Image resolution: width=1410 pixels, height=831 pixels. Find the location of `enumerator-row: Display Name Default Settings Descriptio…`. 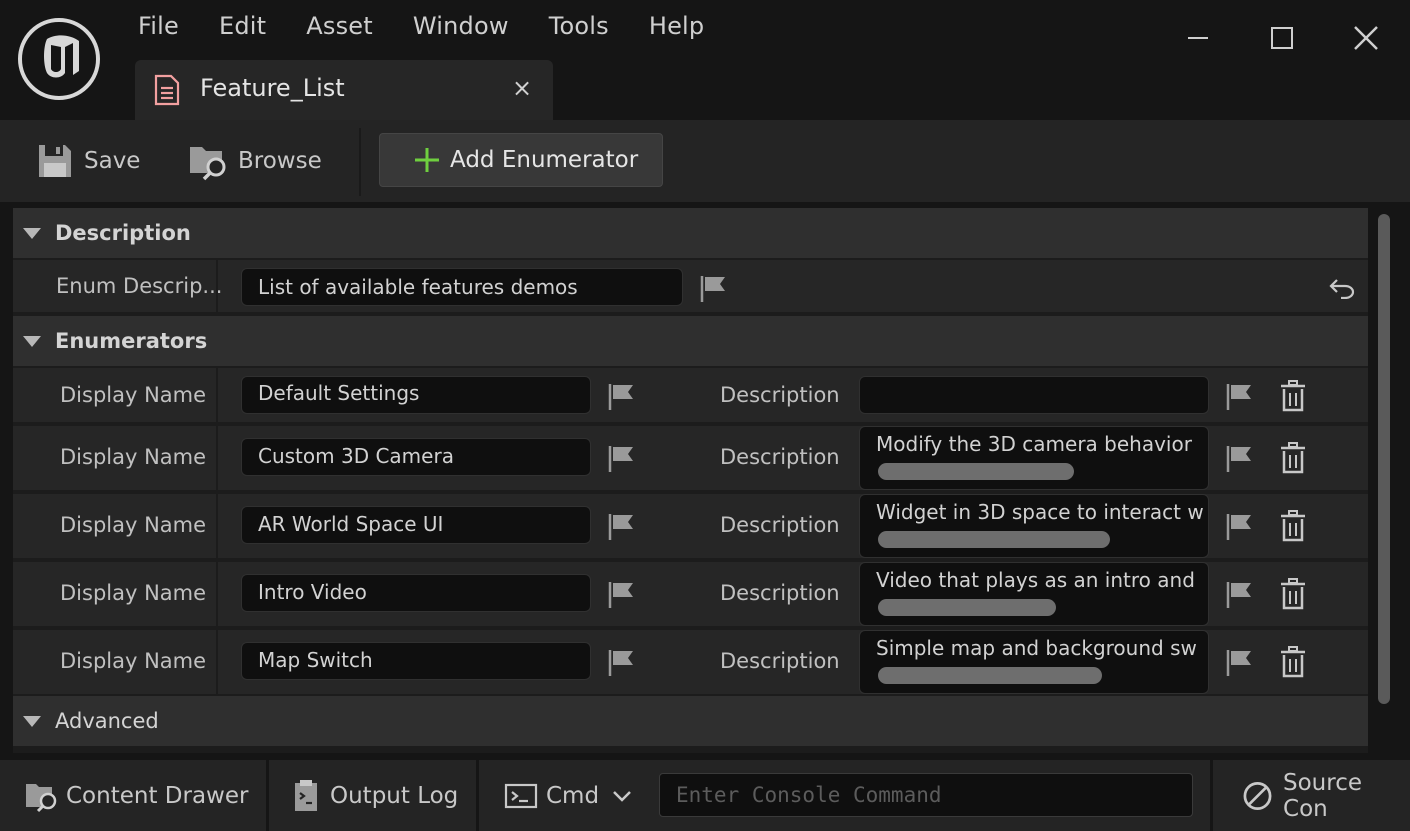

enumerator-row: Display Name Default Settings Descriptio… is located at coordinates (690, 396).